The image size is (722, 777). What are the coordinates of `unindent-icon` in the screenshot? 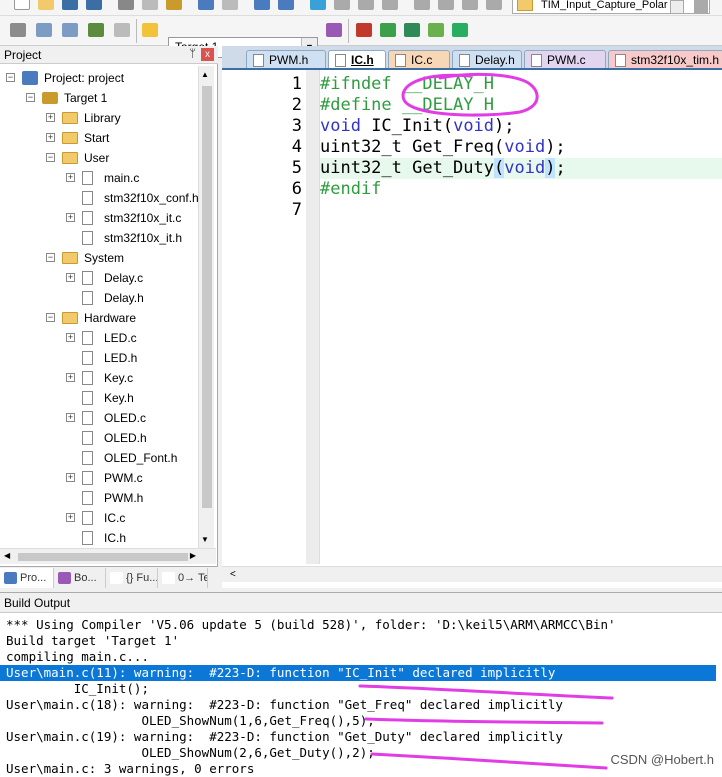 It's located at (446, 5).